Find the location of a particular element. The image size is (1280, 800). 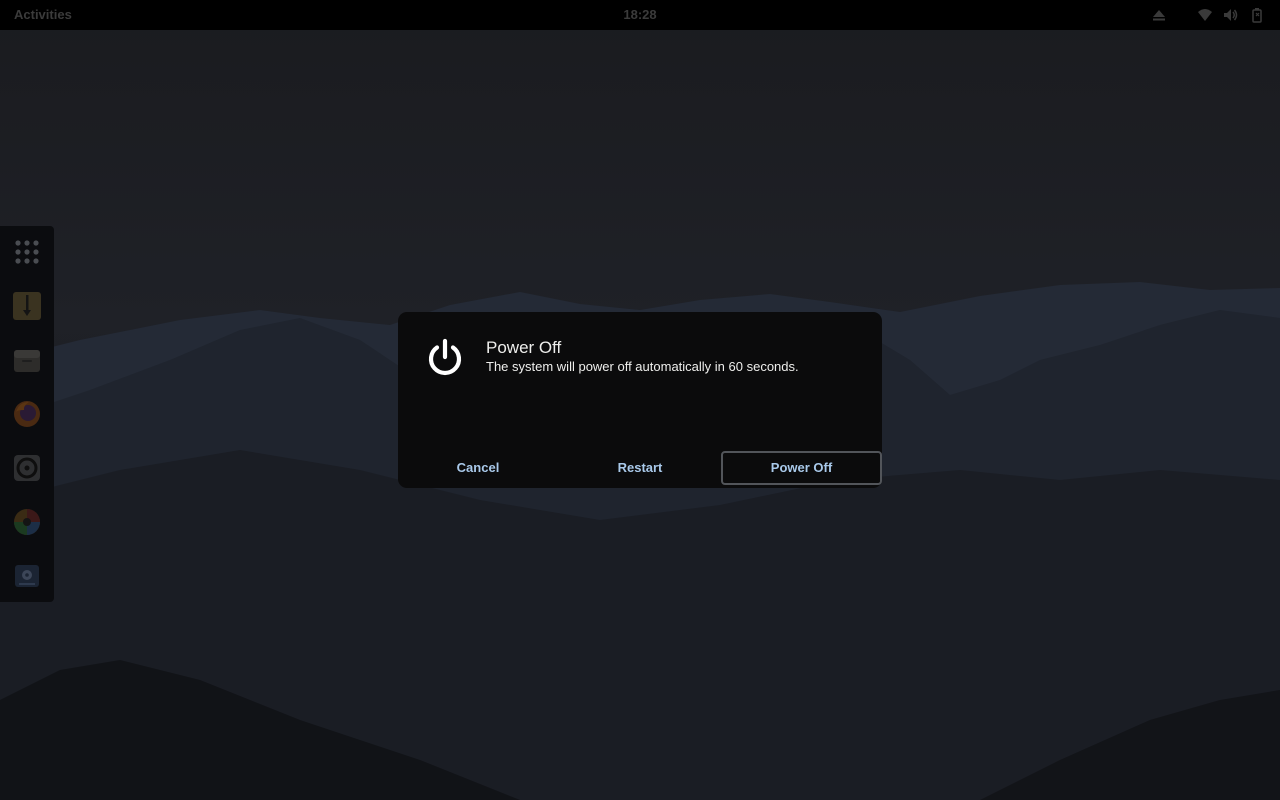

restart-button: Restart is located at coordinates (640, 468).